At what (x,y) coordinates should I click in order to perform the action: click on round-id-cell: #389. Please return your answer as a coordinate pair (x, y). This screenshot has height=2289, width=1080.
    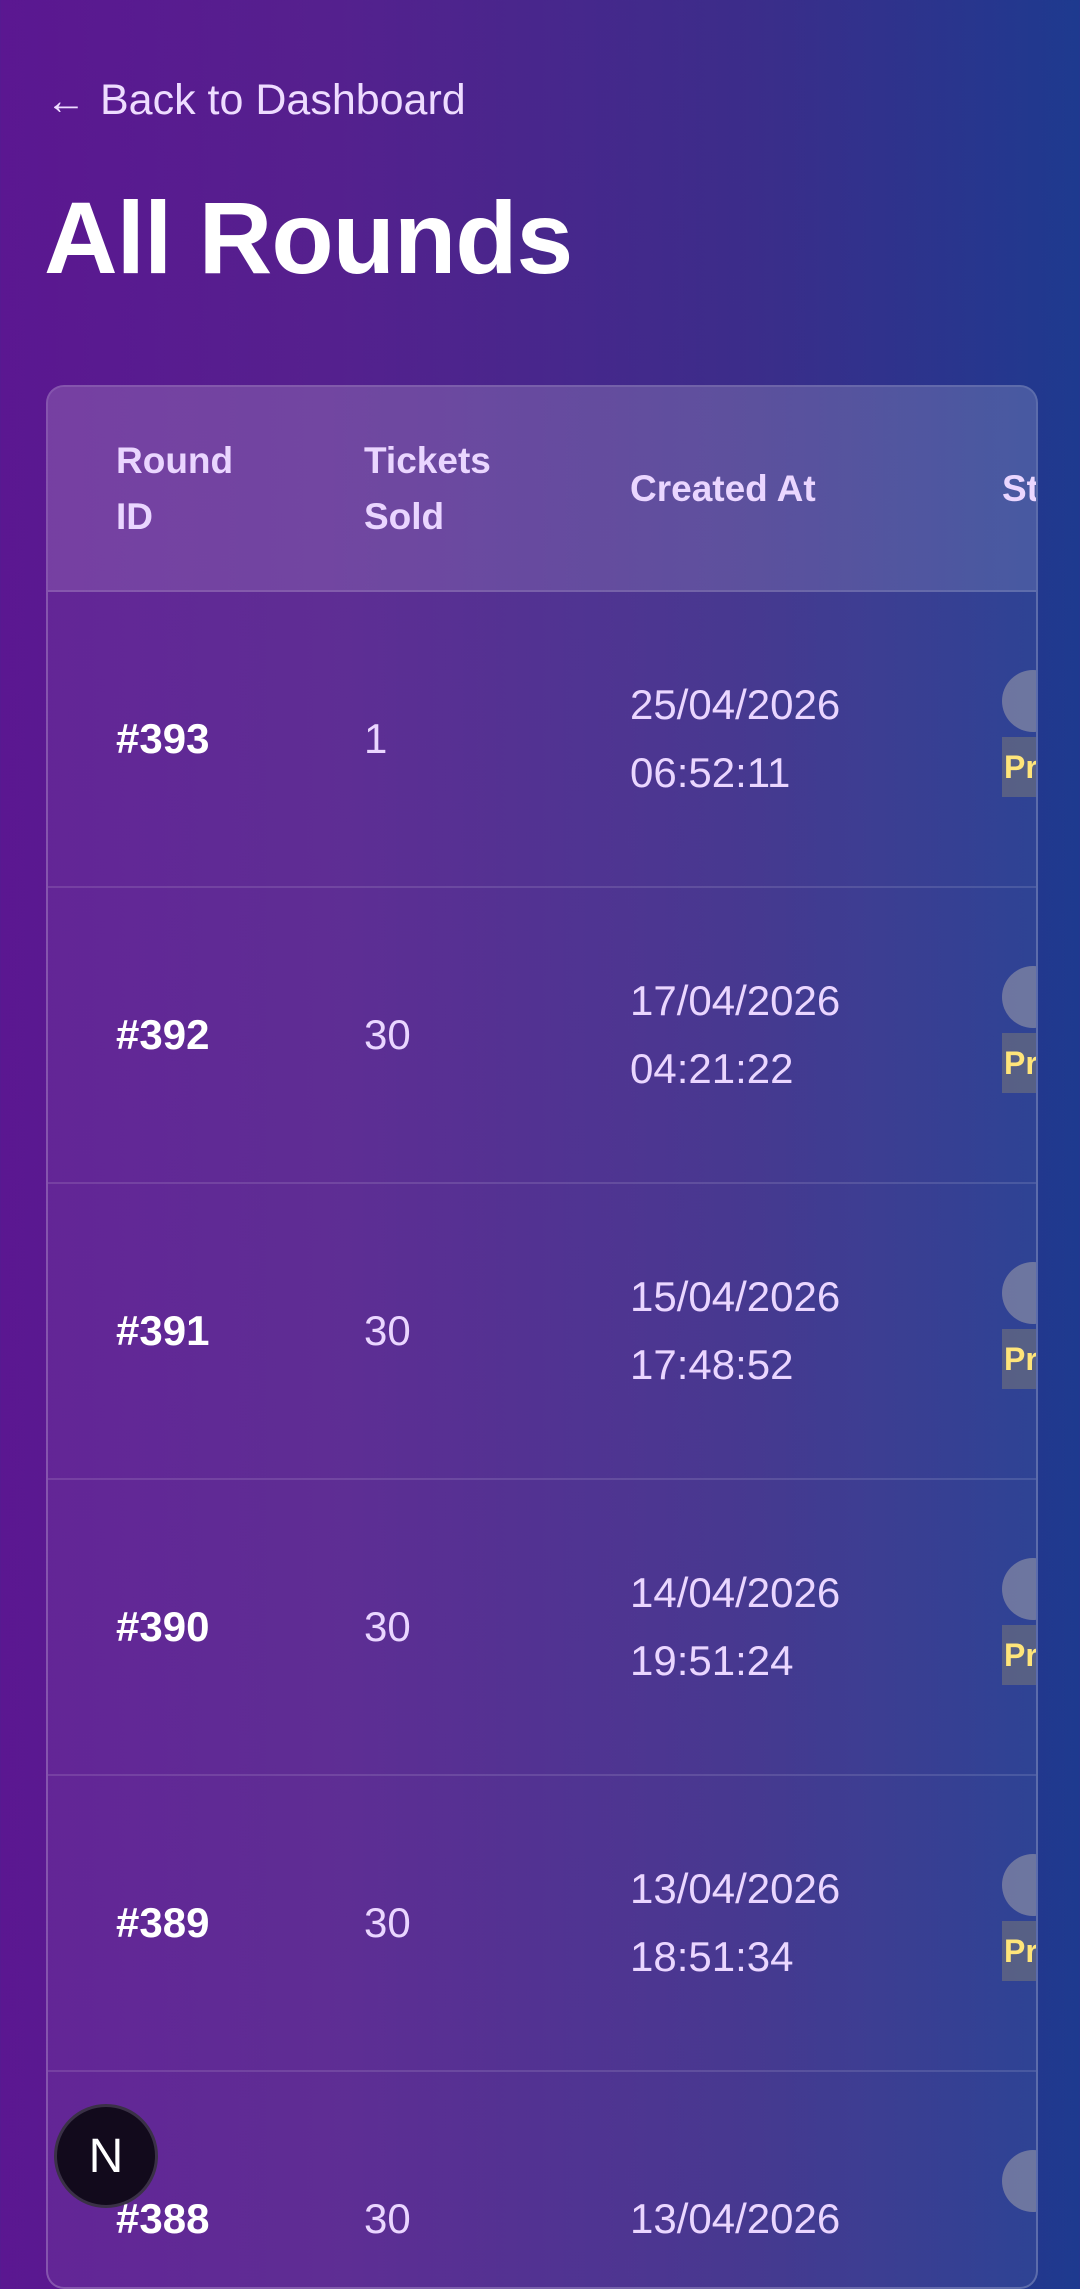
    Looking at the image, I should click on (163, 1922).